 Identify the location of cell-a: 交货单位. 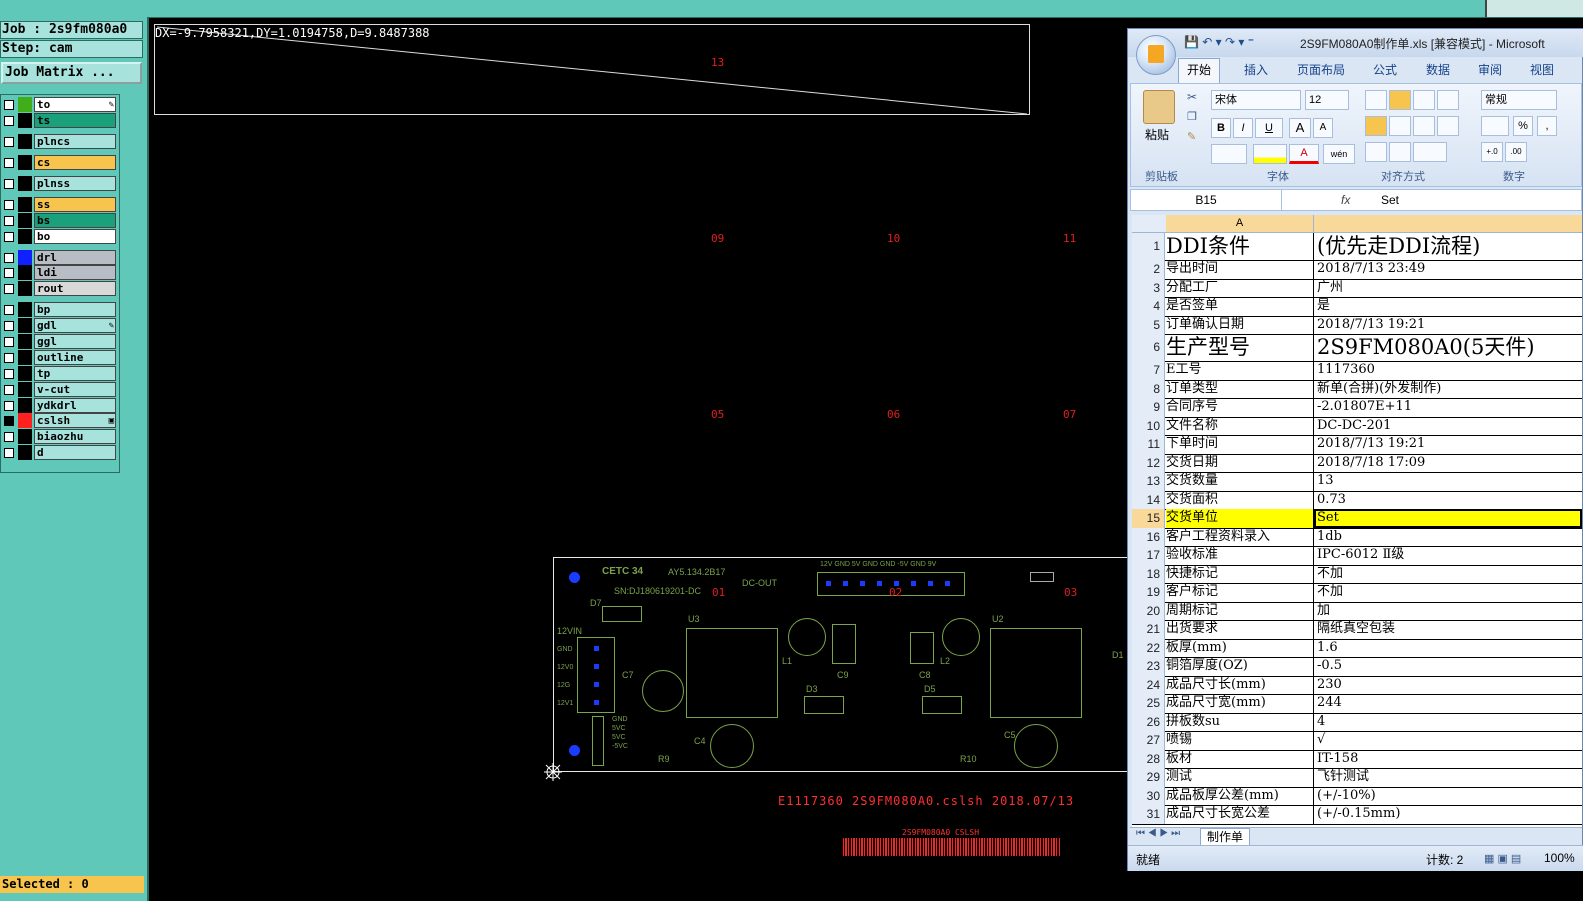
(1240, 518).